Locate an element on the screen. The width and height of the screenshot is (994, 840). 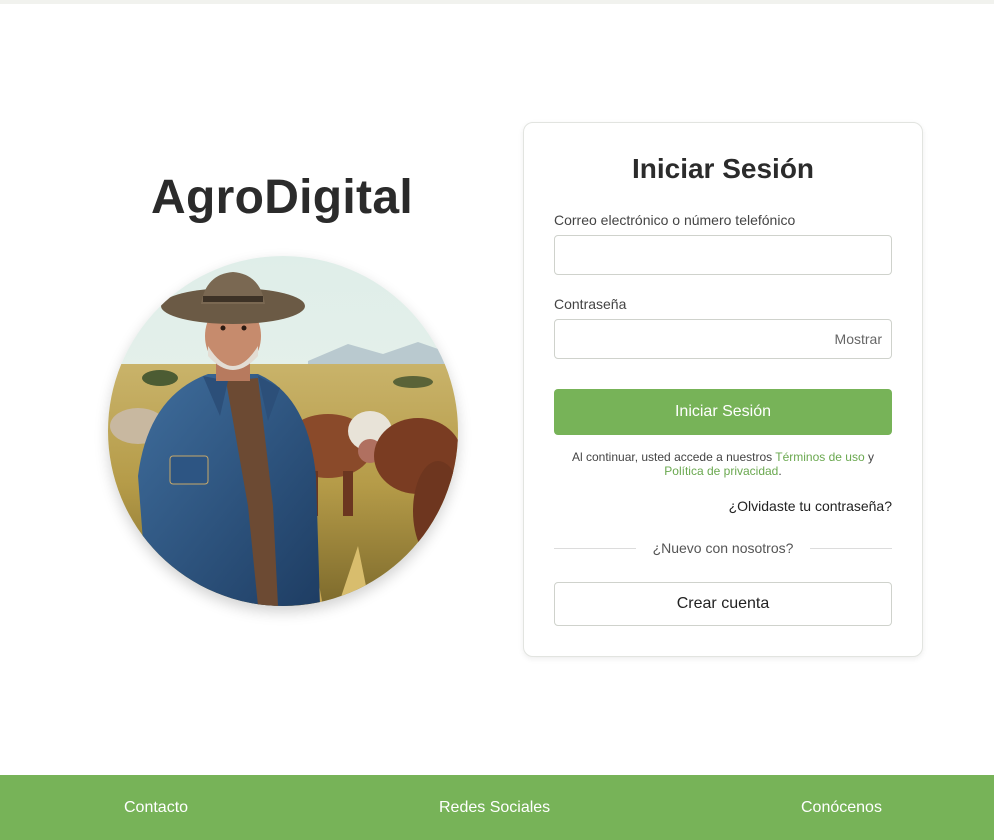
footer-link-about: Conócenos is located at coordinates (841, 808).